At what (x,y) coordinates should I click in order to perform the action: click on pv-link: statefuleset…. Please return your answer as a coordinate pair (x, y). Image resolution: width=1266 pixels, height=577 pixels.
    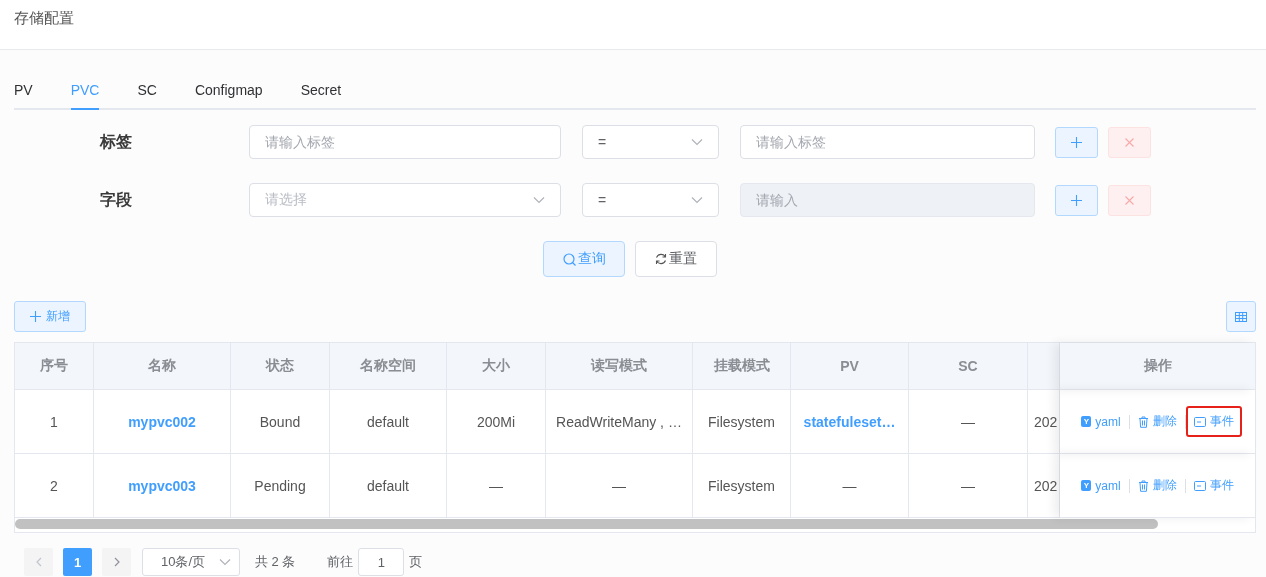
    Looking at the image, I should click on (849, 421).